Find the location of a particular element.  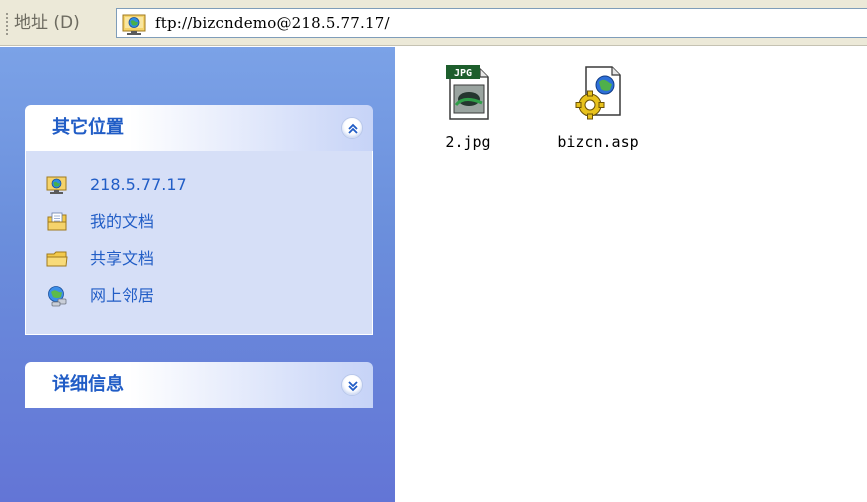

file-name: bizcn.asp is located at coordinates (598, 142).